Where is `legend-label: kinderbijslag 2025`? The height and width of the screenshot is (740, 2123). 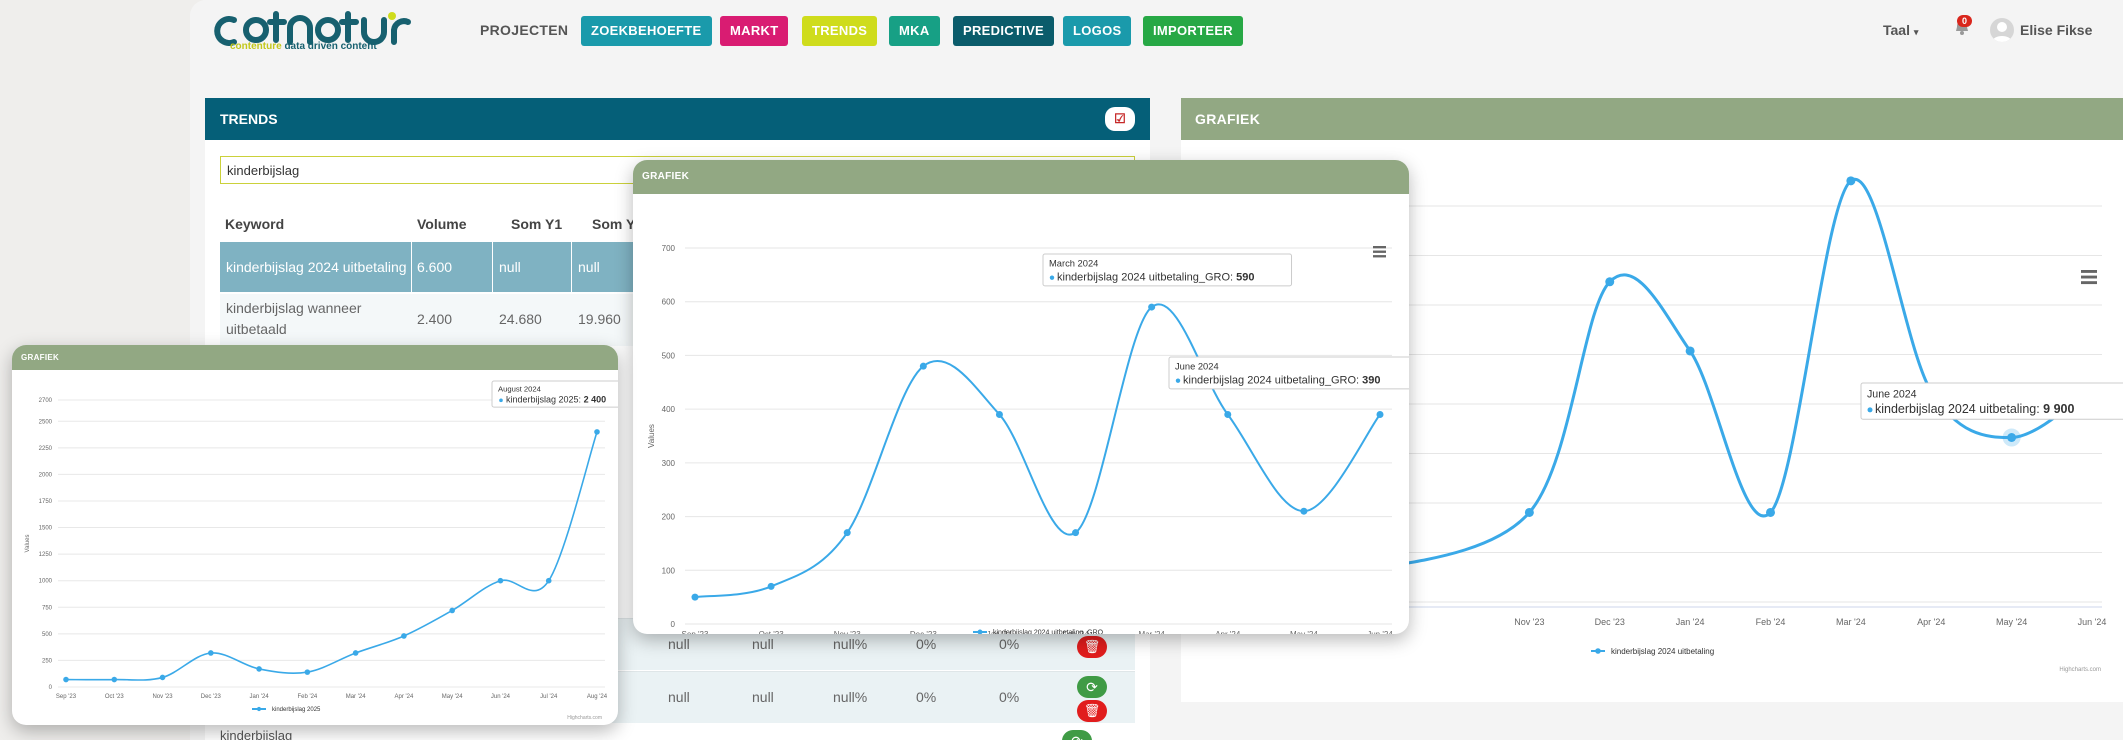 legend-label: kinderbijslag 2025 is located at coordinates (296, 710).